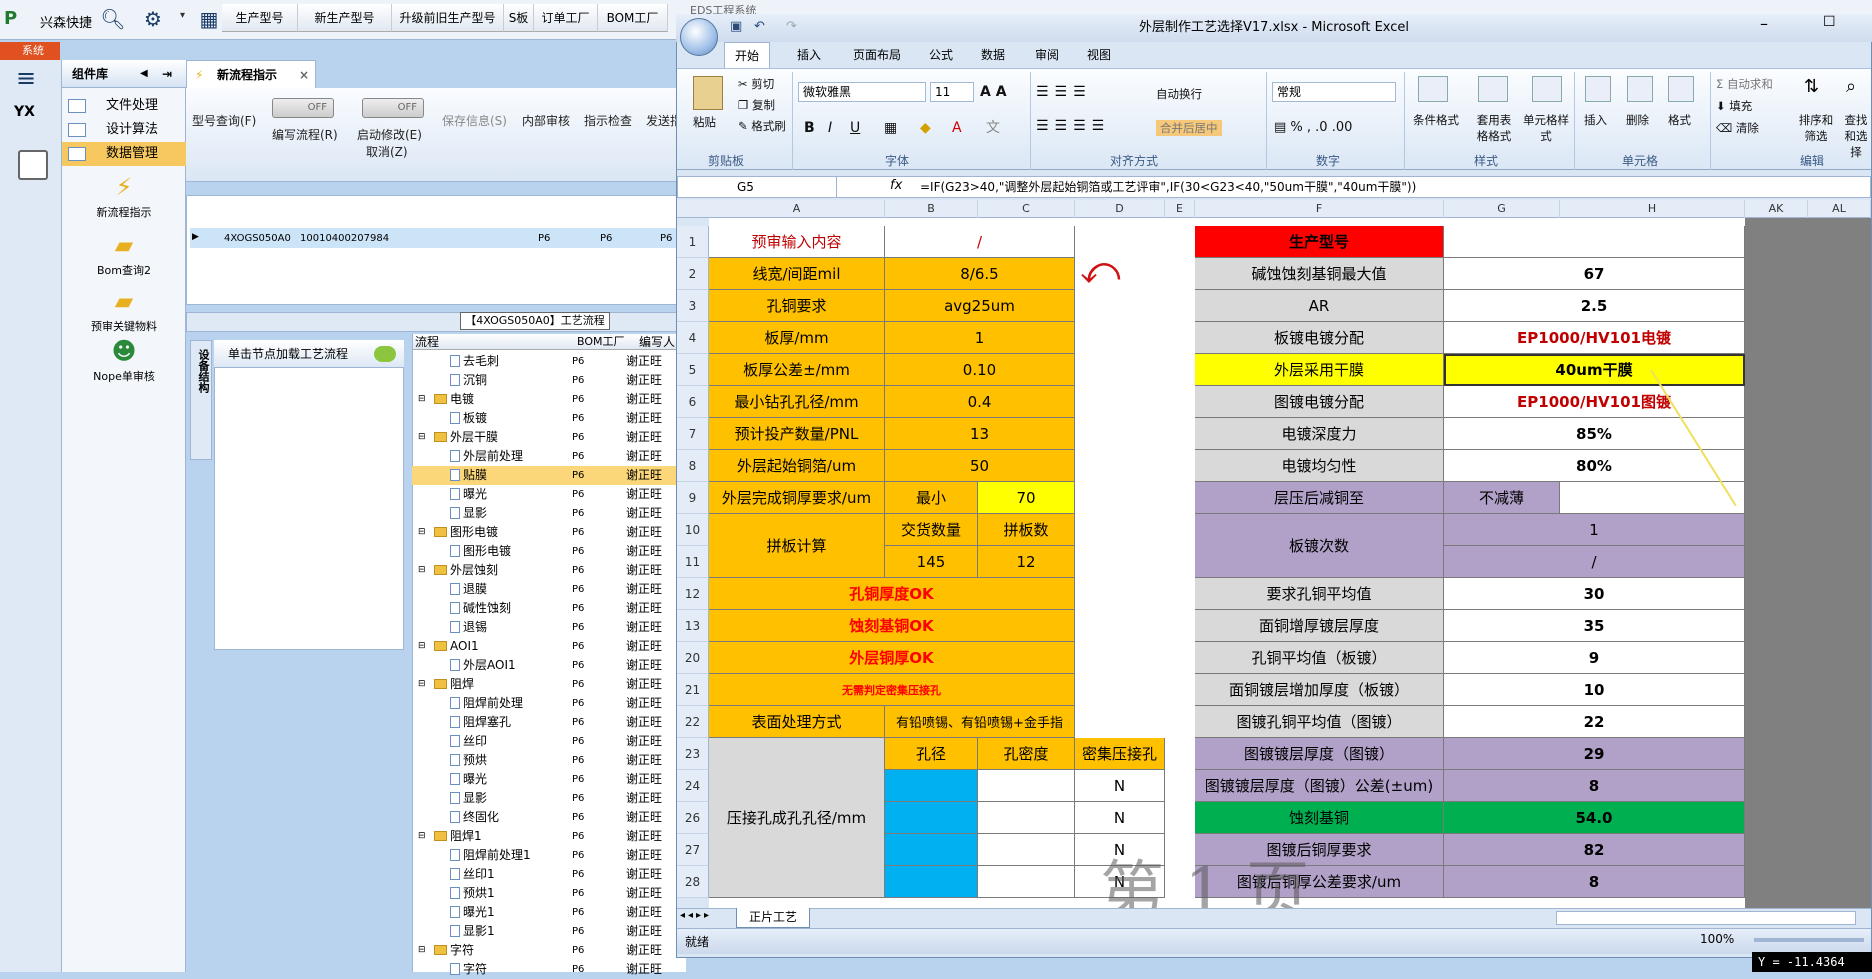 This screenshot has width=1872, height=979. What do you see at coordinates (693, 882) in the screenshot?
I see `row-header: 28` at bounding box center [693, 882].